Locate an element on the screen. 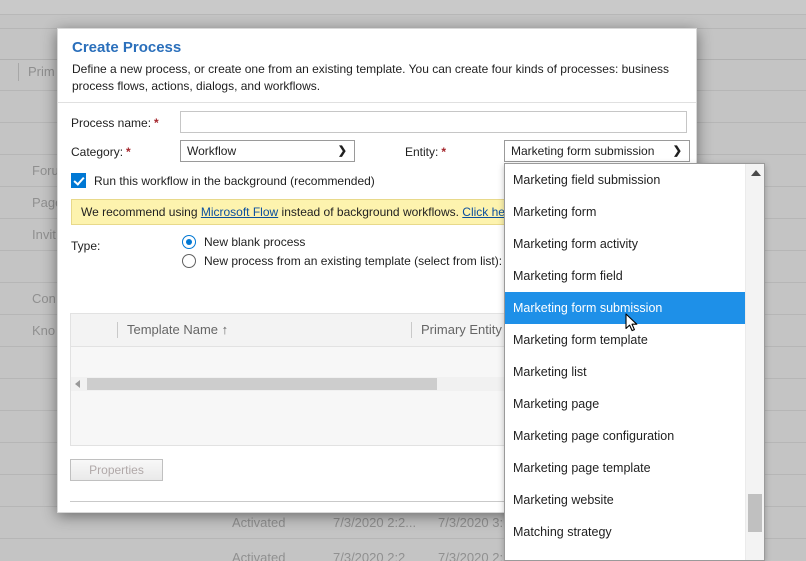  radio-new-blank-process: New blank process is located at coordinates (243, 242).